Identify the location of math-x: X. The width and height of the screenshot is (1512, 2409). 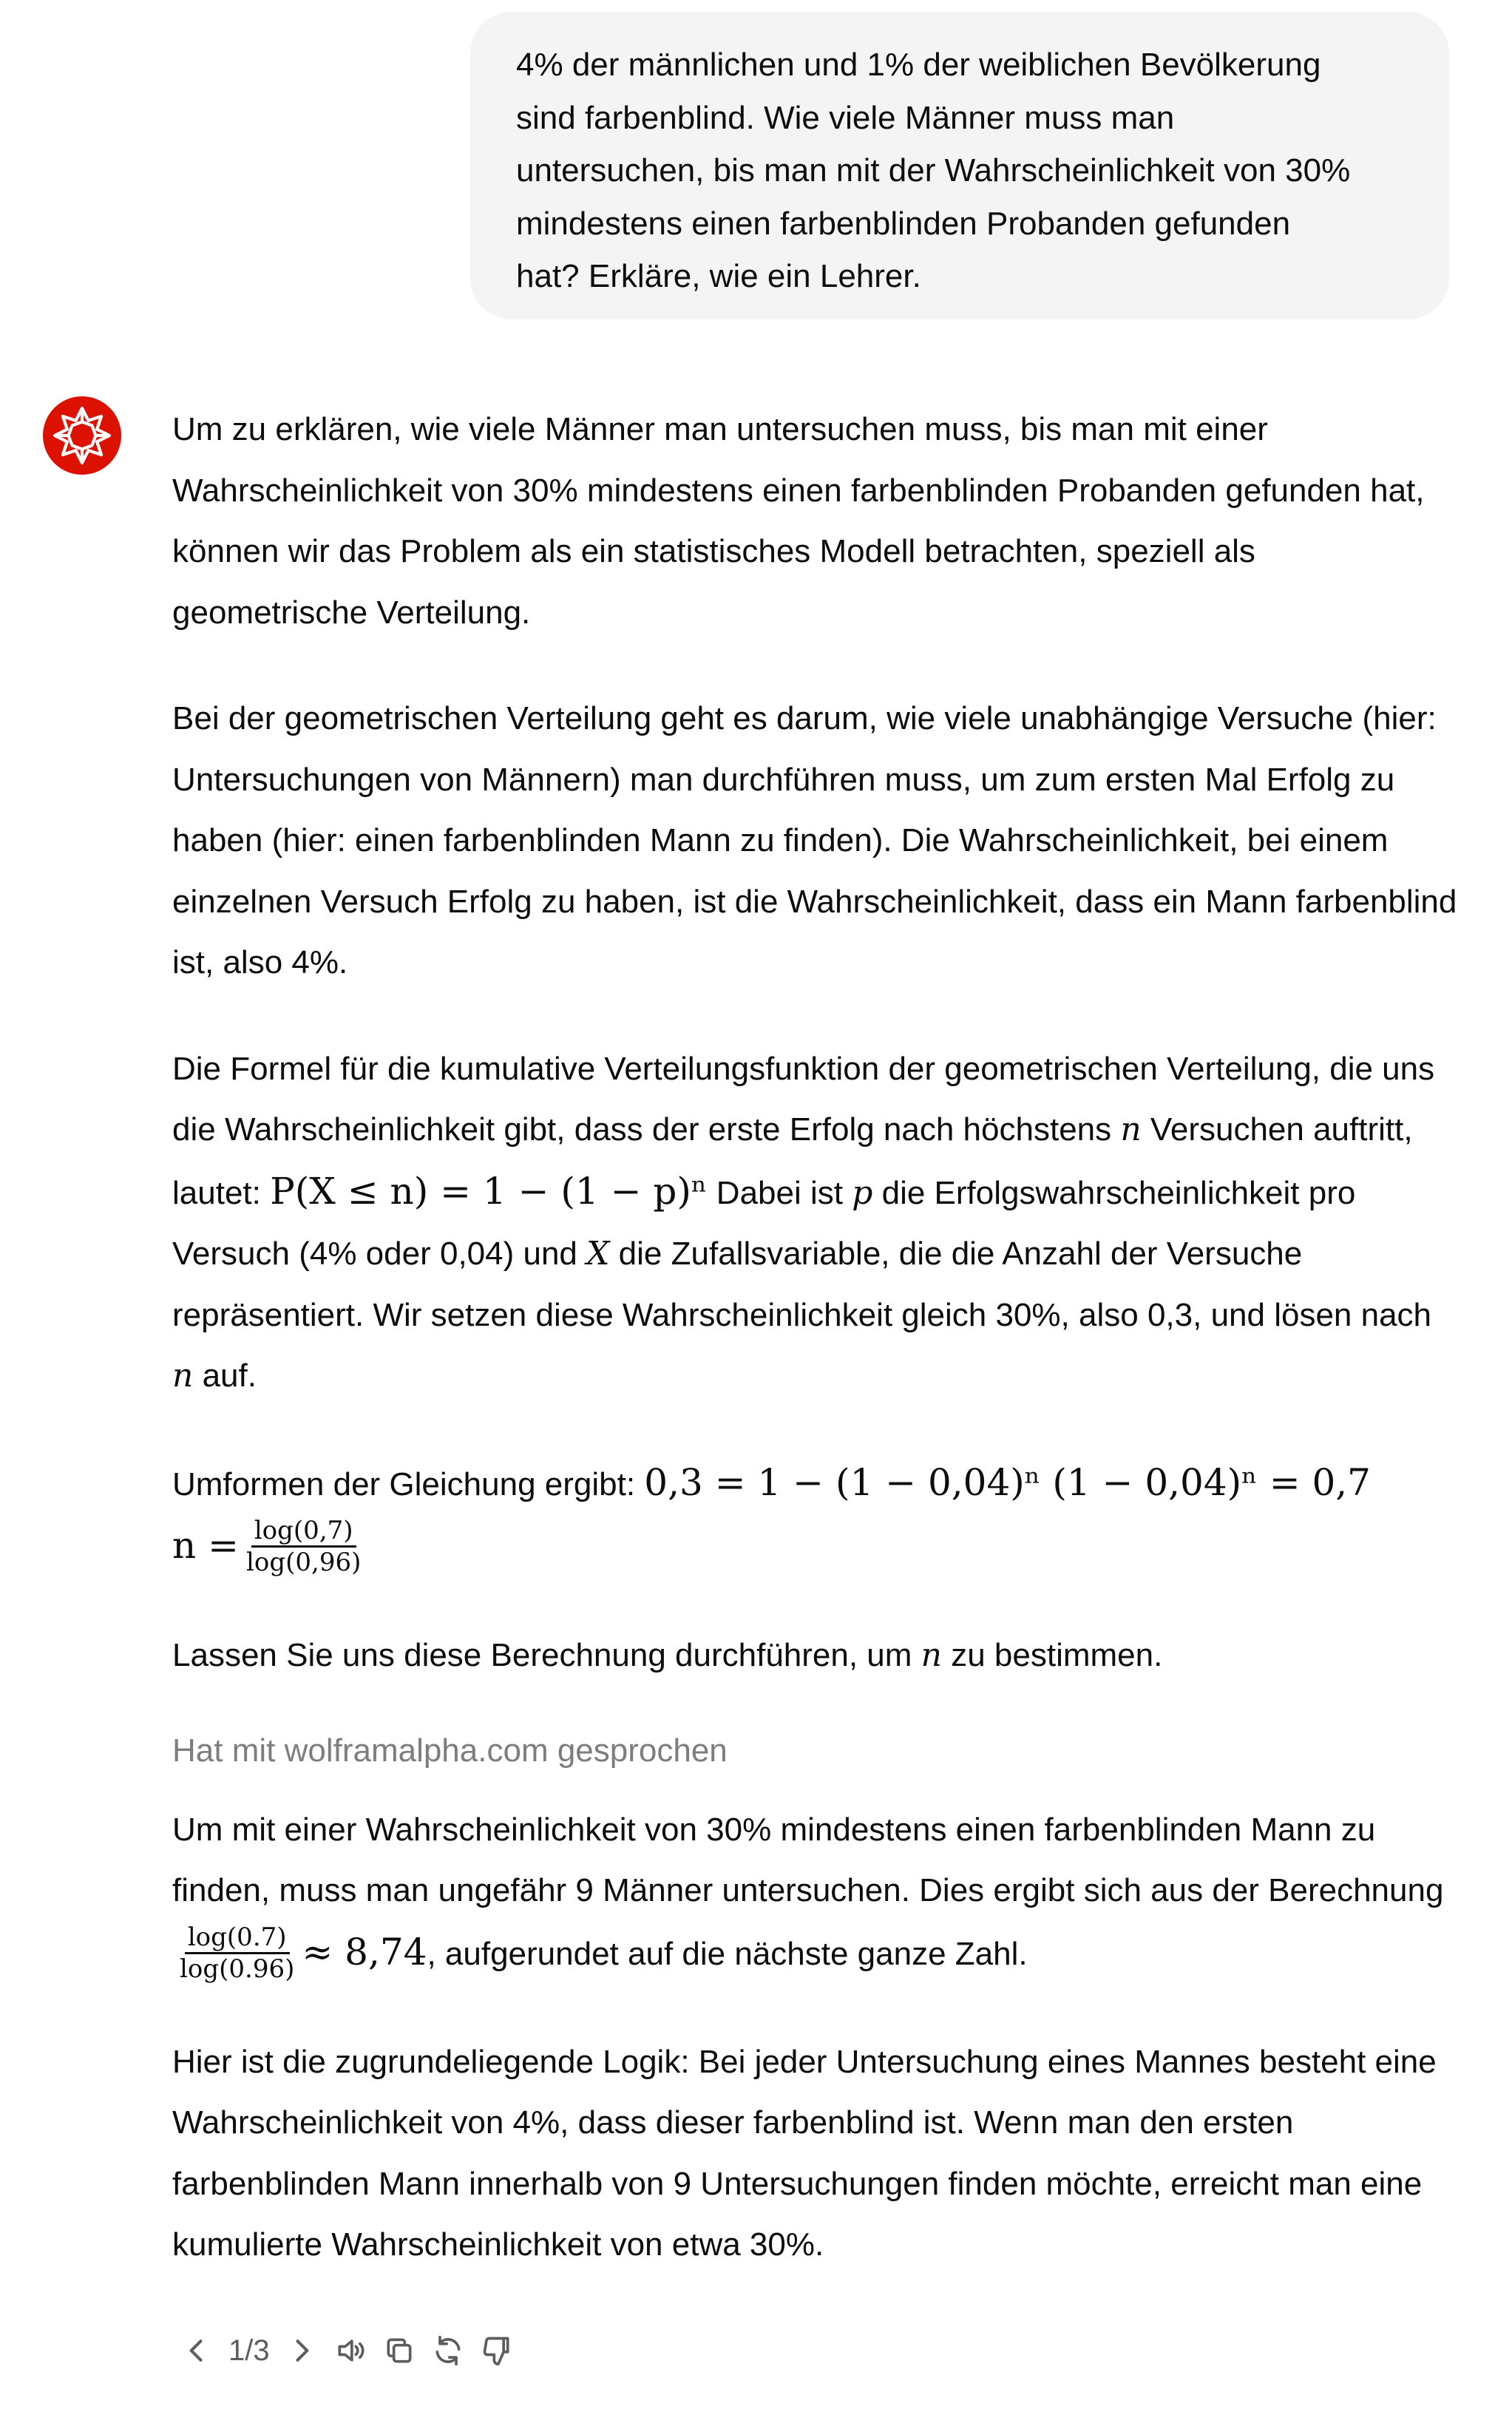
(598, 1254).